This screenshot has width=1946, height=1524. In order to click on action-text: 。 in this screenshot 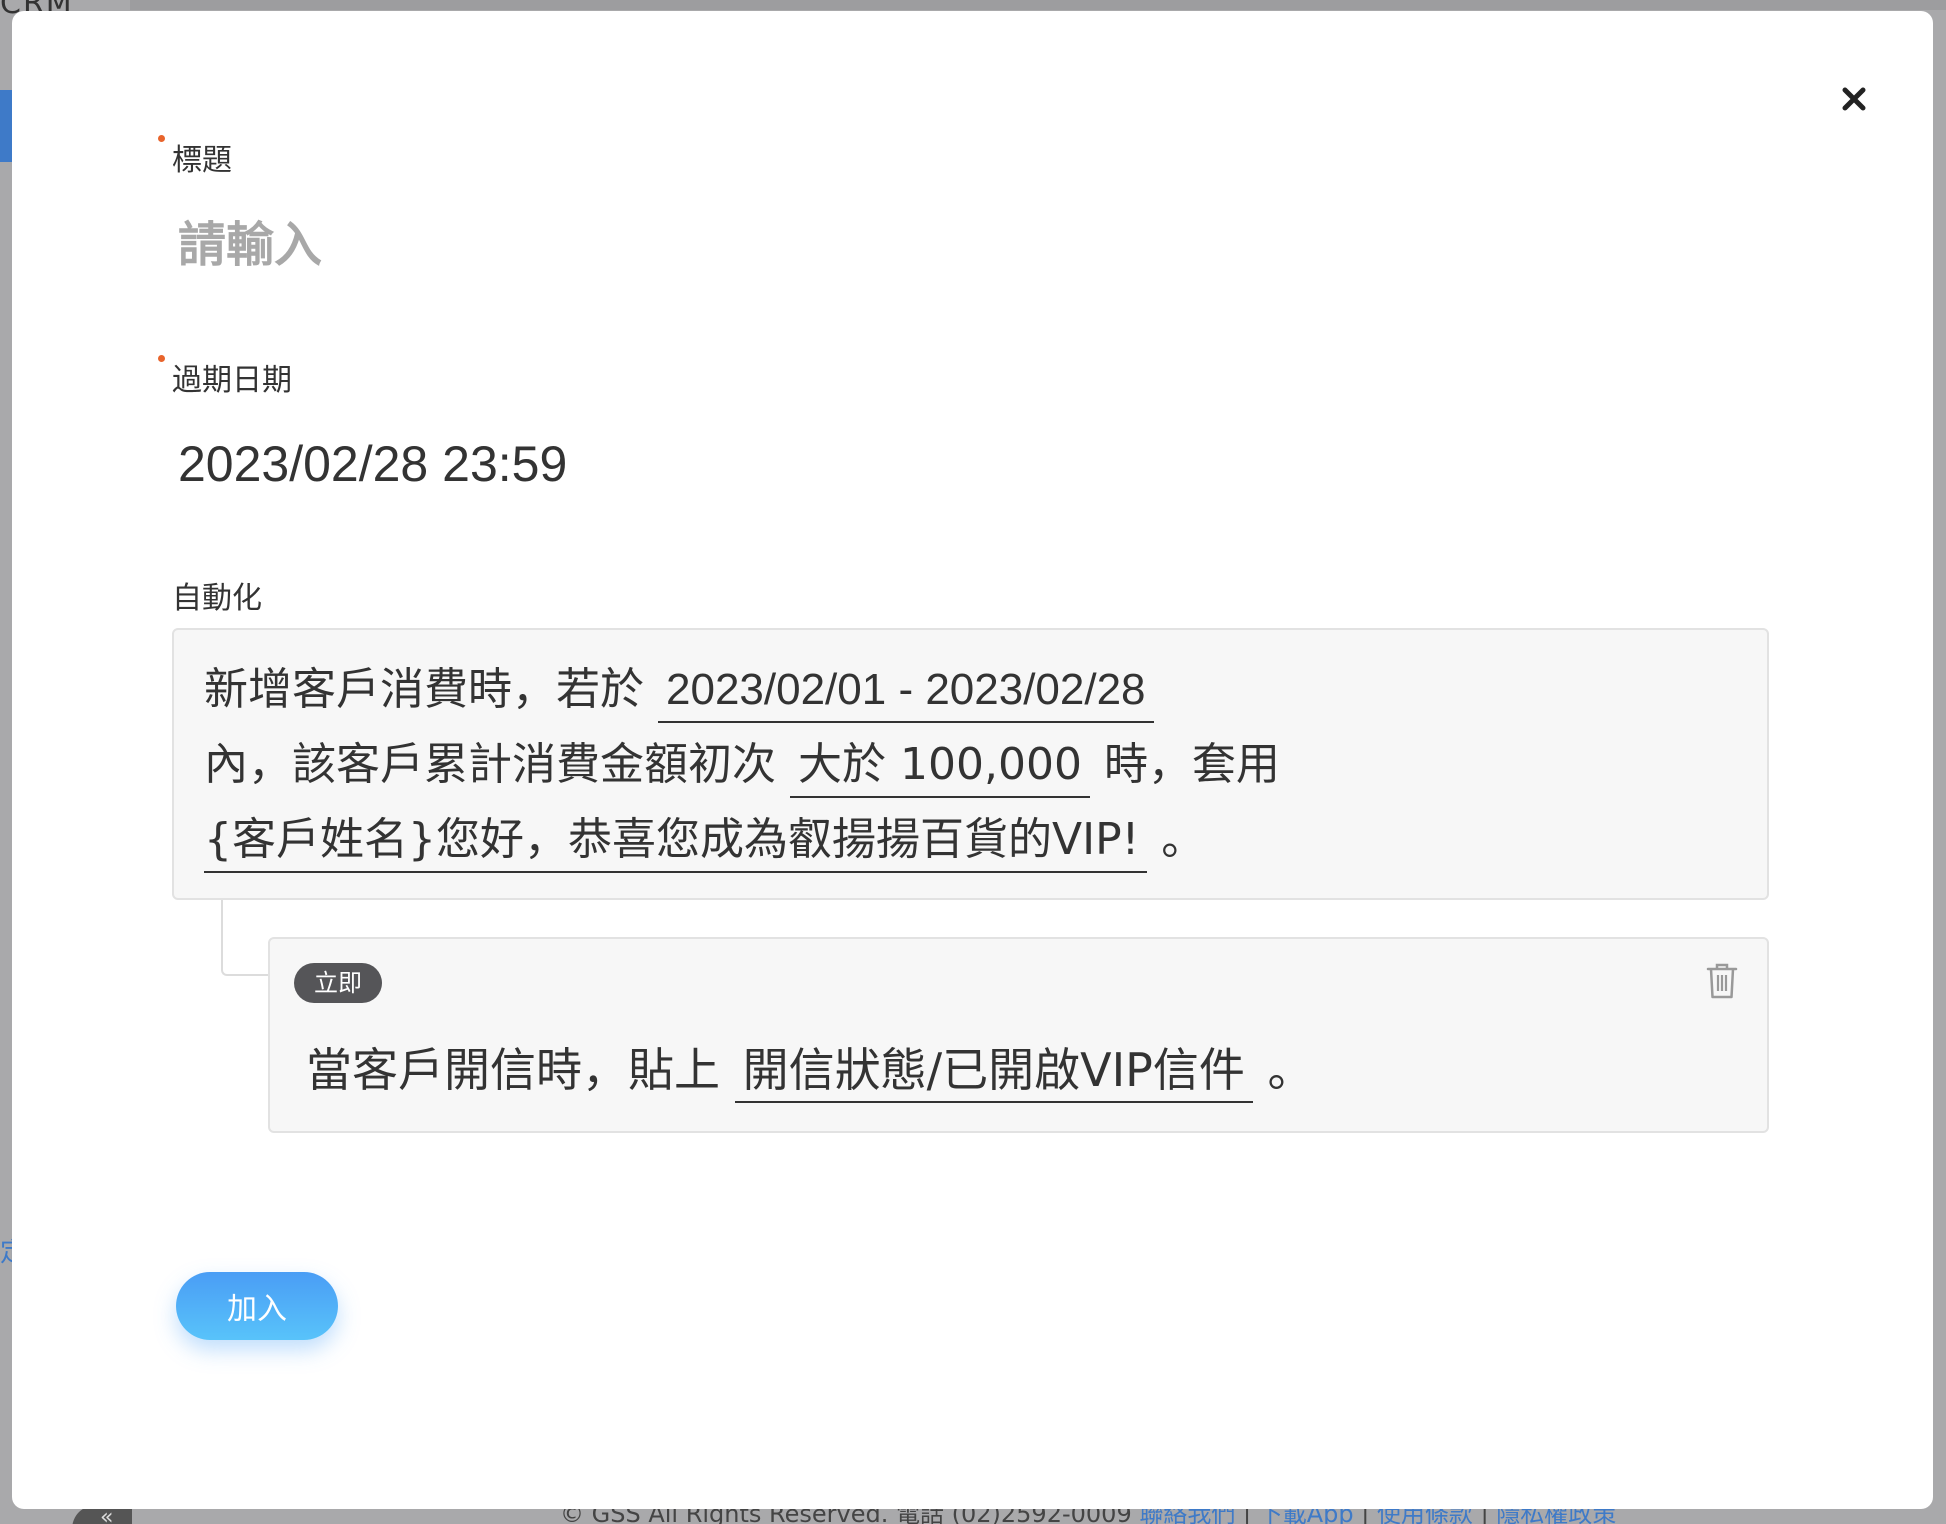, I will do `click(1290, 1070)`.